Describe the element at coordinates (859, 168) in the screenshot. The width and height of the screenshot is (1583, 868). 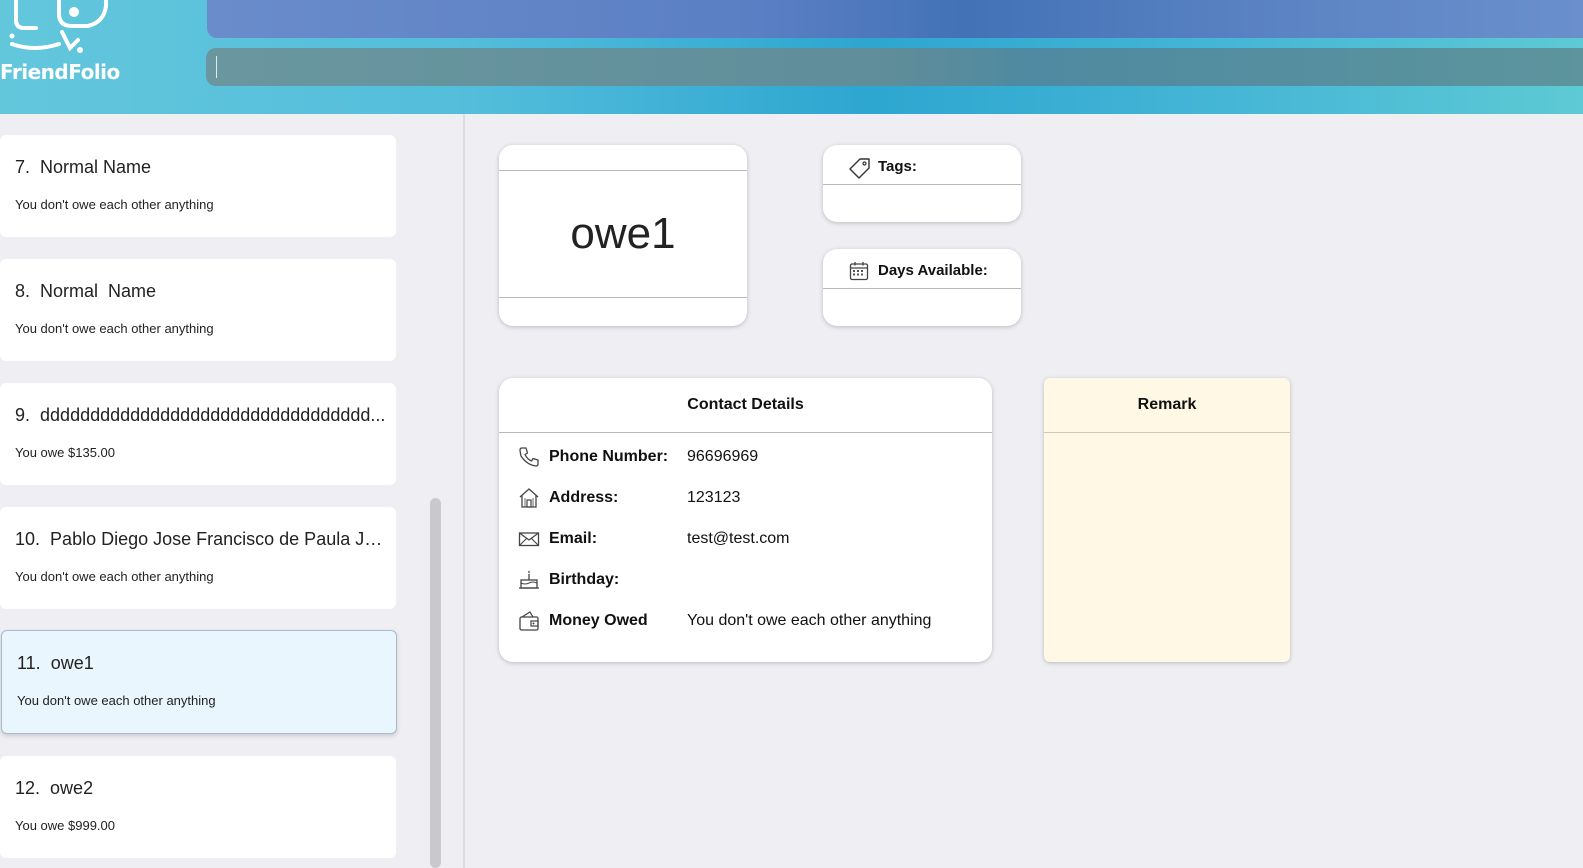
I see `tag-icon` at that location.